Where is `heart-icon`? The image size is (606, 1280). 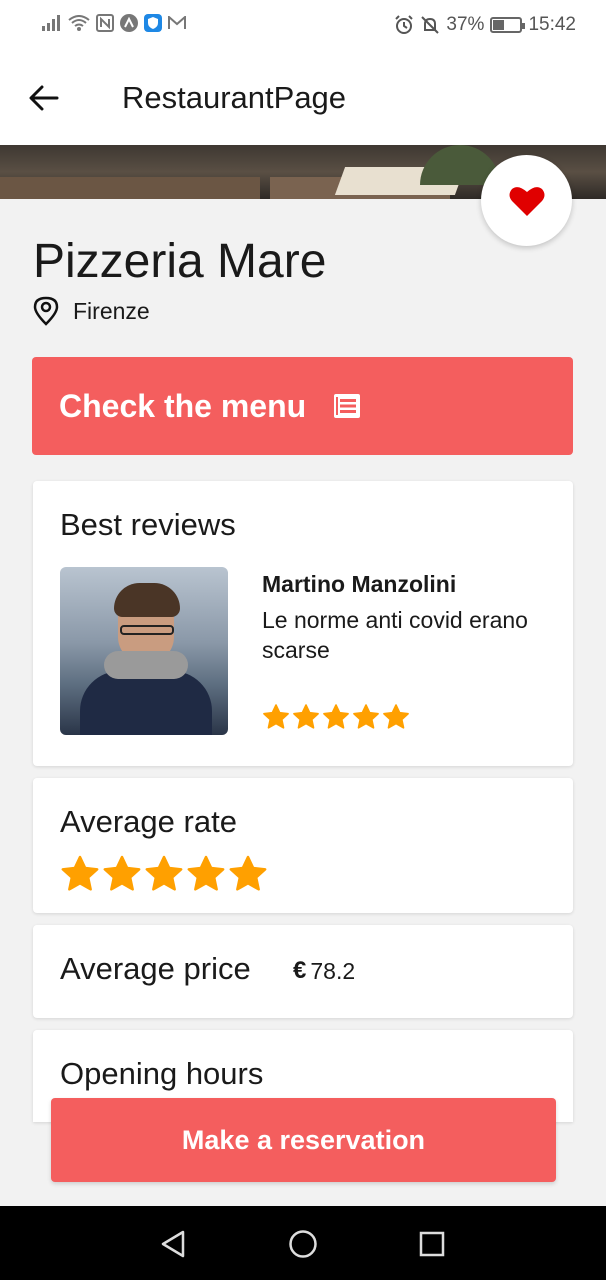
heart-icon is located at coordinates (526, 201).